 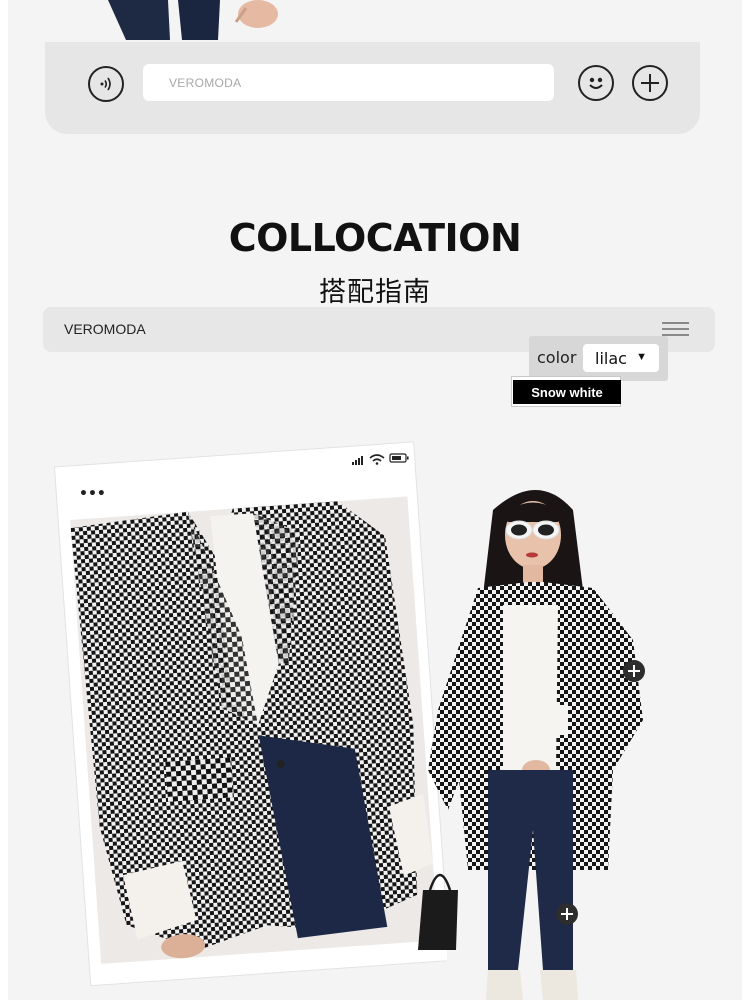 I want to click on top-photo, so click(x=193, y=20).